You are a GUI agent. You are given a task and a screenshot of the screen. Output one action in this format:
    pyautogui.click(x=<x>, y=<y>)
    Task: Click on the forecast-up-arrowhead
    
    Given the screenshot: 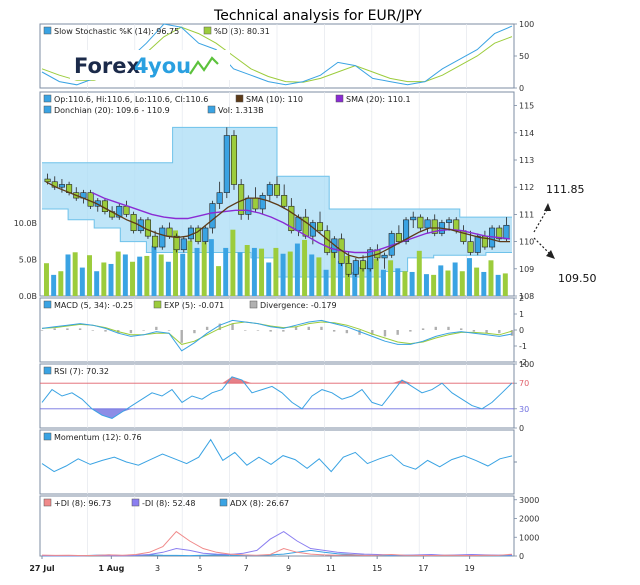 What is the action you would take?
    pyautogui.click(x=547, y=207)
    